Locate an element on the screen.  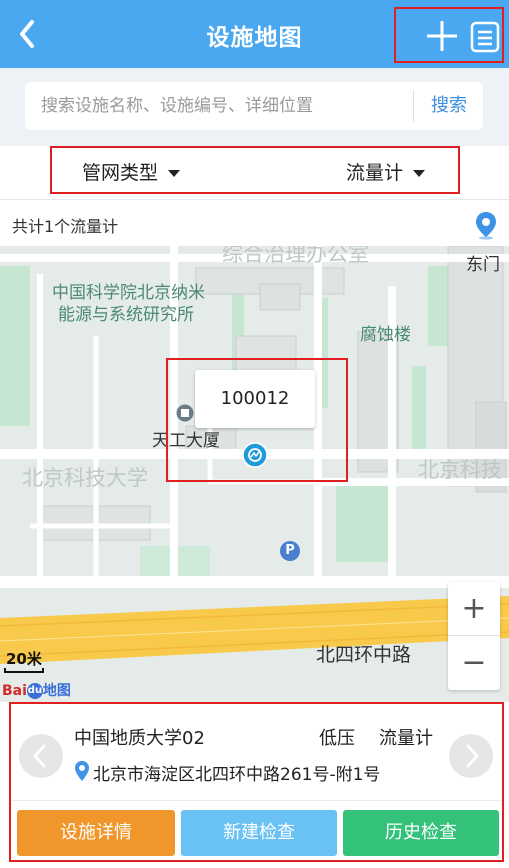
search-box: 搜索 is located at coordinates (254, 106).